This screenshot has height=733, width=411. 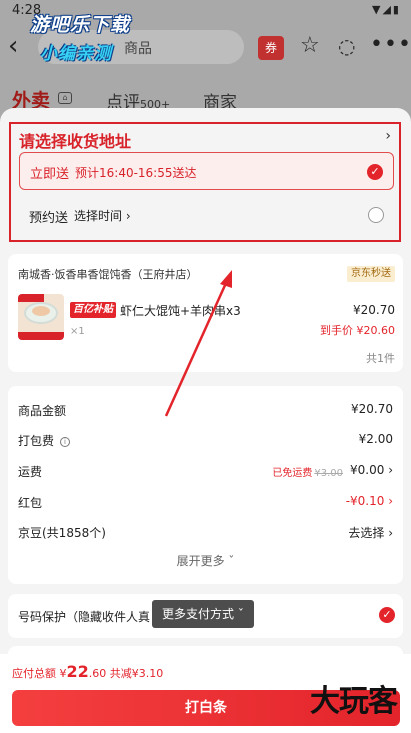 What do you see at coordinates (65, 98) in the screenshot?
I see `tab-badge-icon: ⌂` at bounding box center [65, 98].